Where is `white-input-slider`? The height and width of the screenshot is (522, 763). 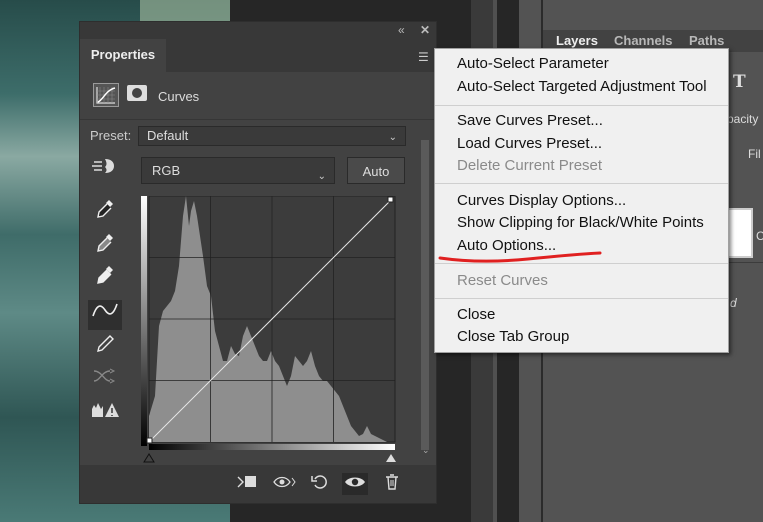
white-input-slider is located at coordinates (391, 458).